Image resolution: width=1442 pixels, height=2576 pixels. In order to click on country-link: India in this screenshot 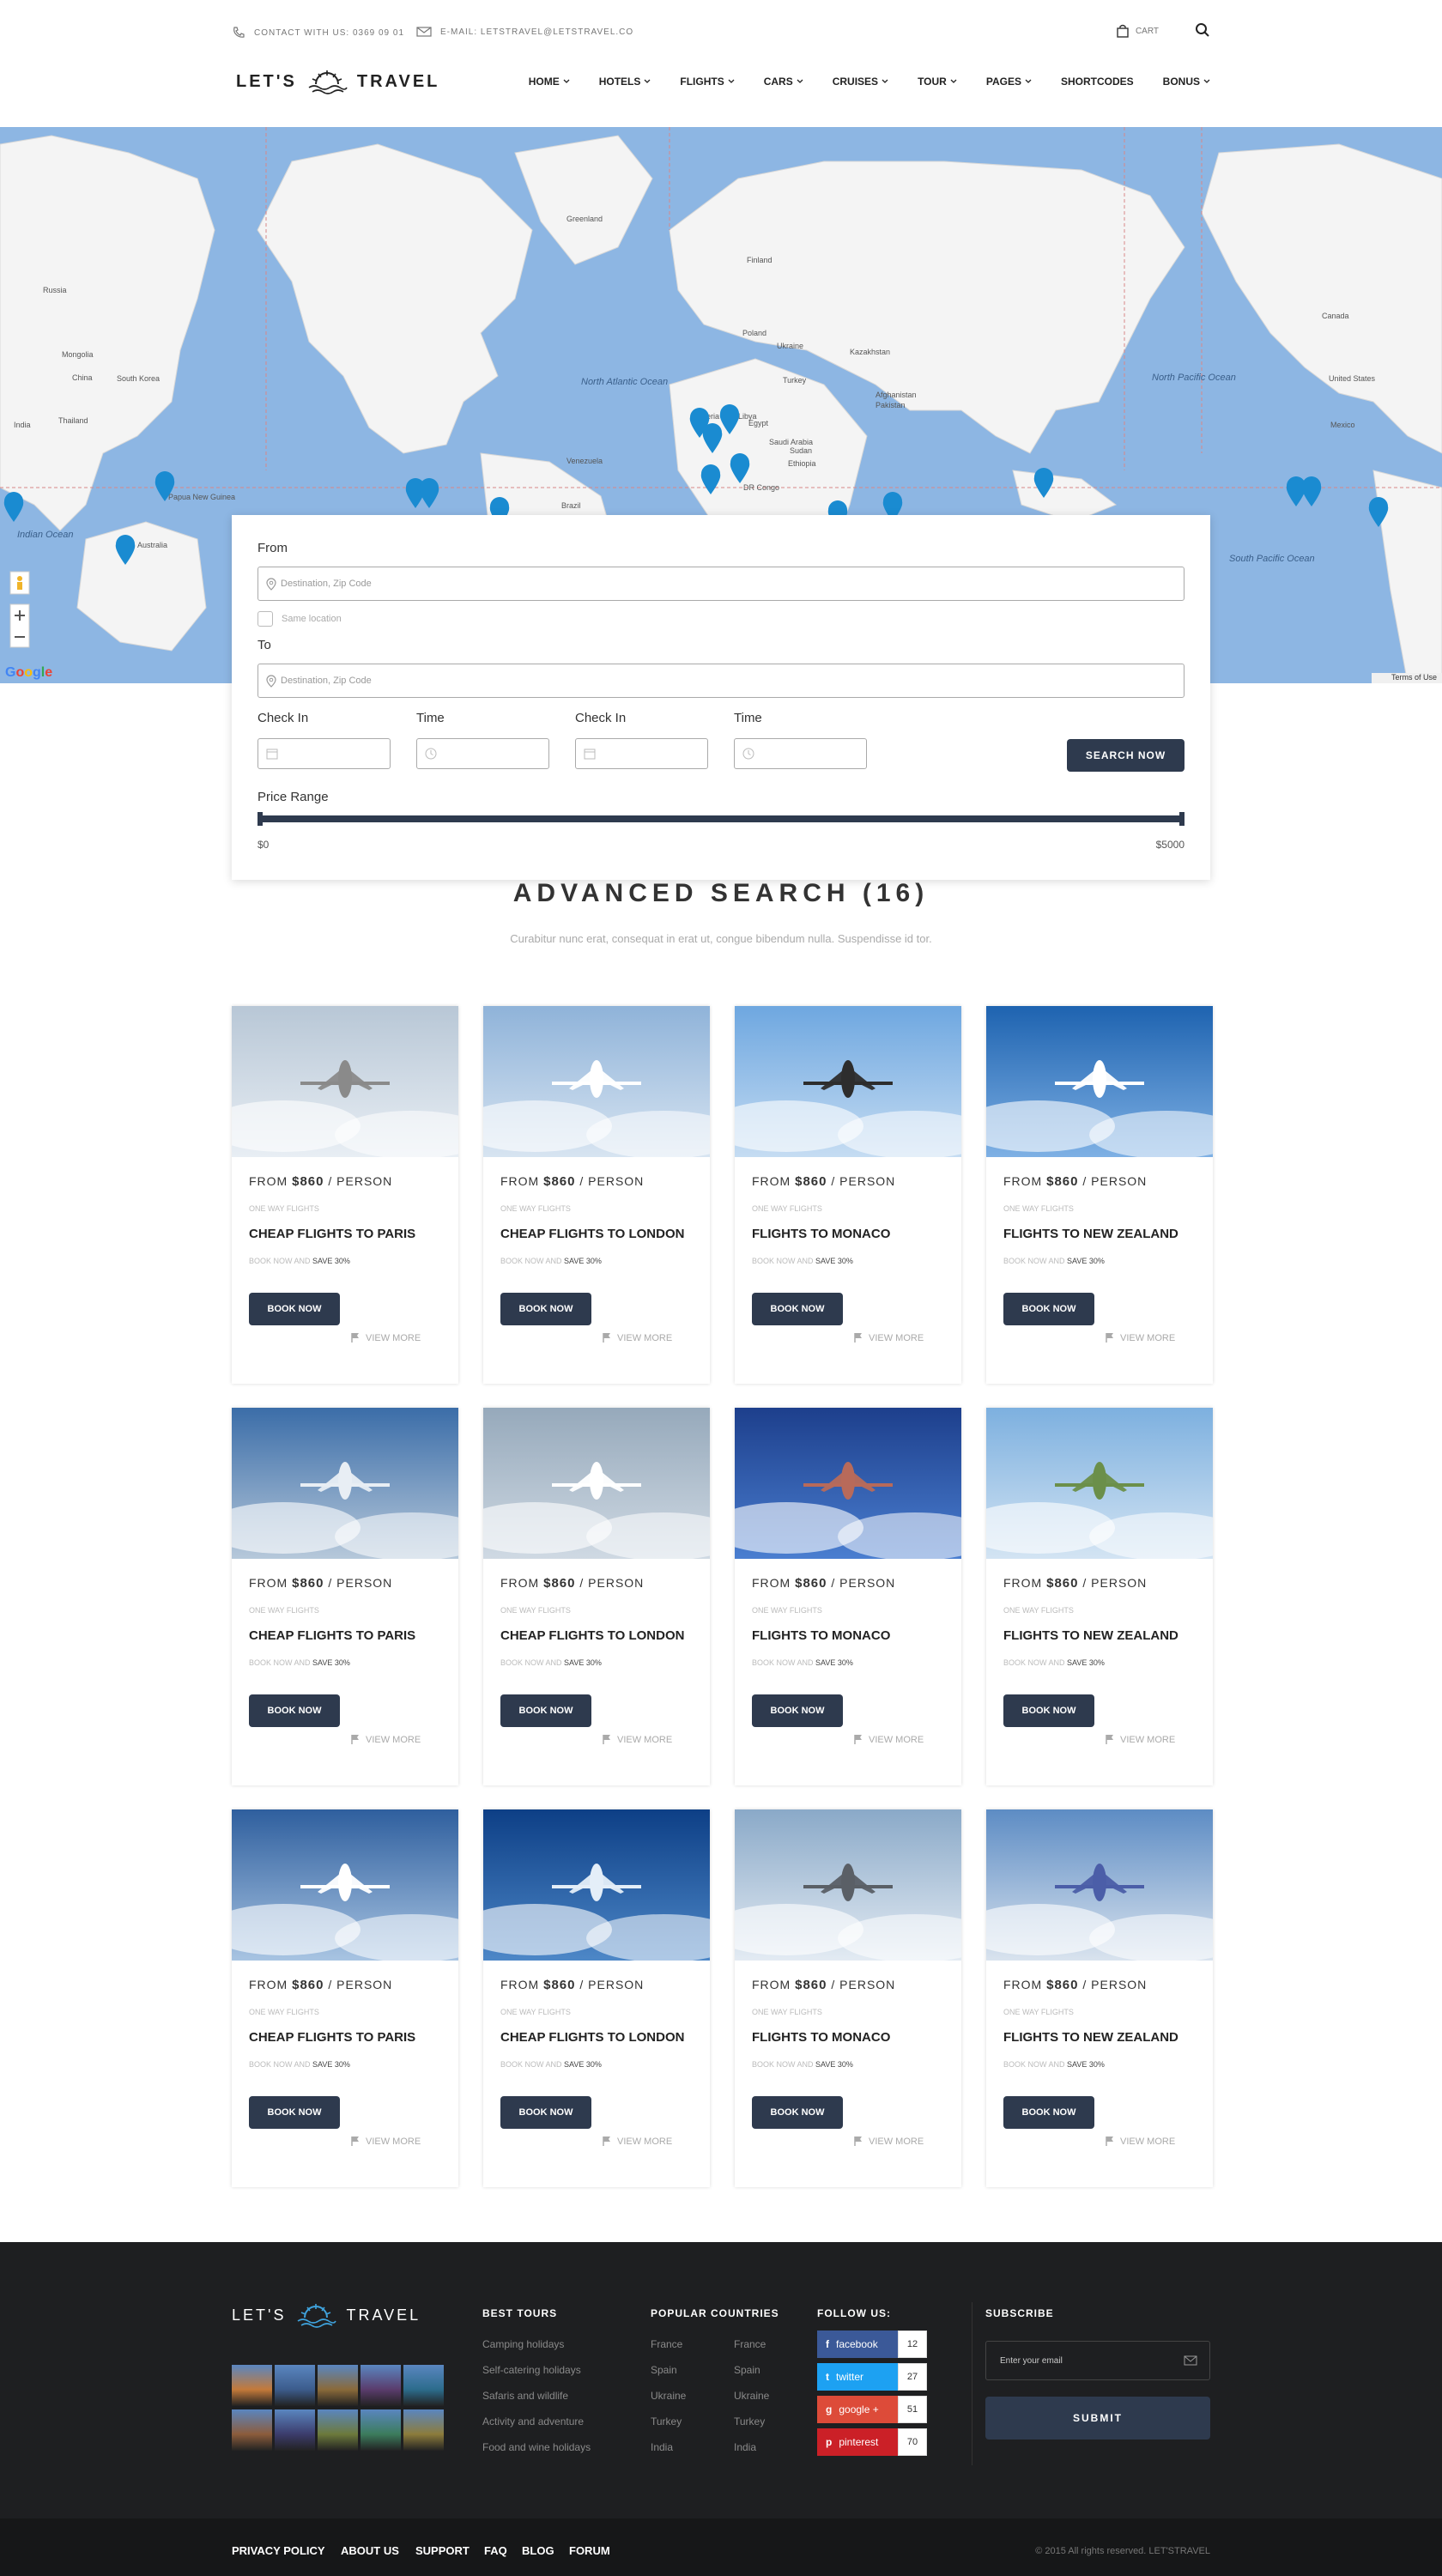, I will do `click(662, 2447)`.